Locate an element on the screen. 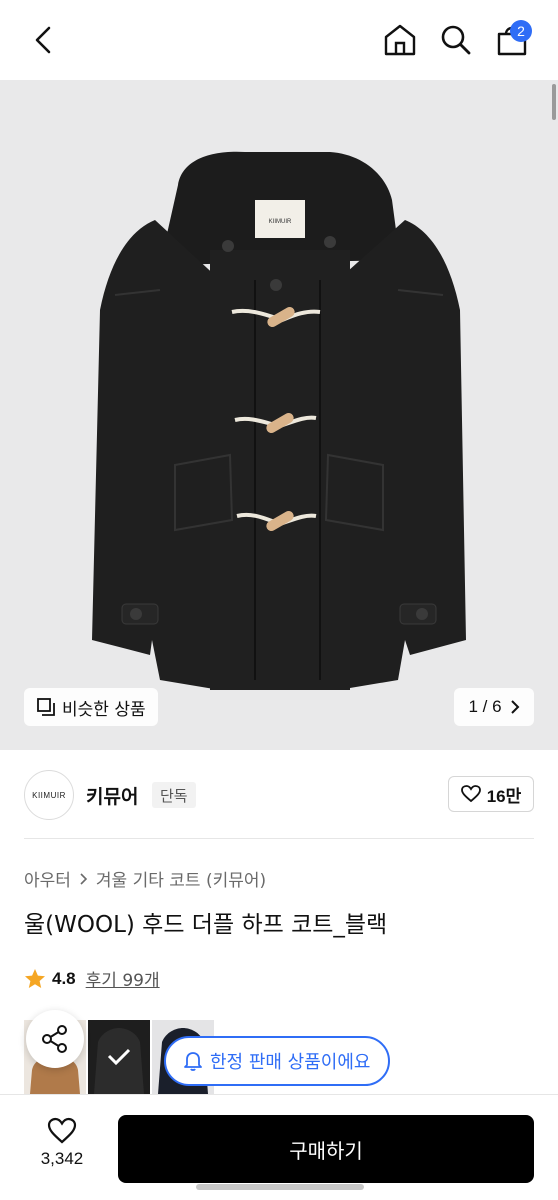 This screenshot has height=1200, width=558. buy-button: 구매하기 is located at coordinates (326, 1149).